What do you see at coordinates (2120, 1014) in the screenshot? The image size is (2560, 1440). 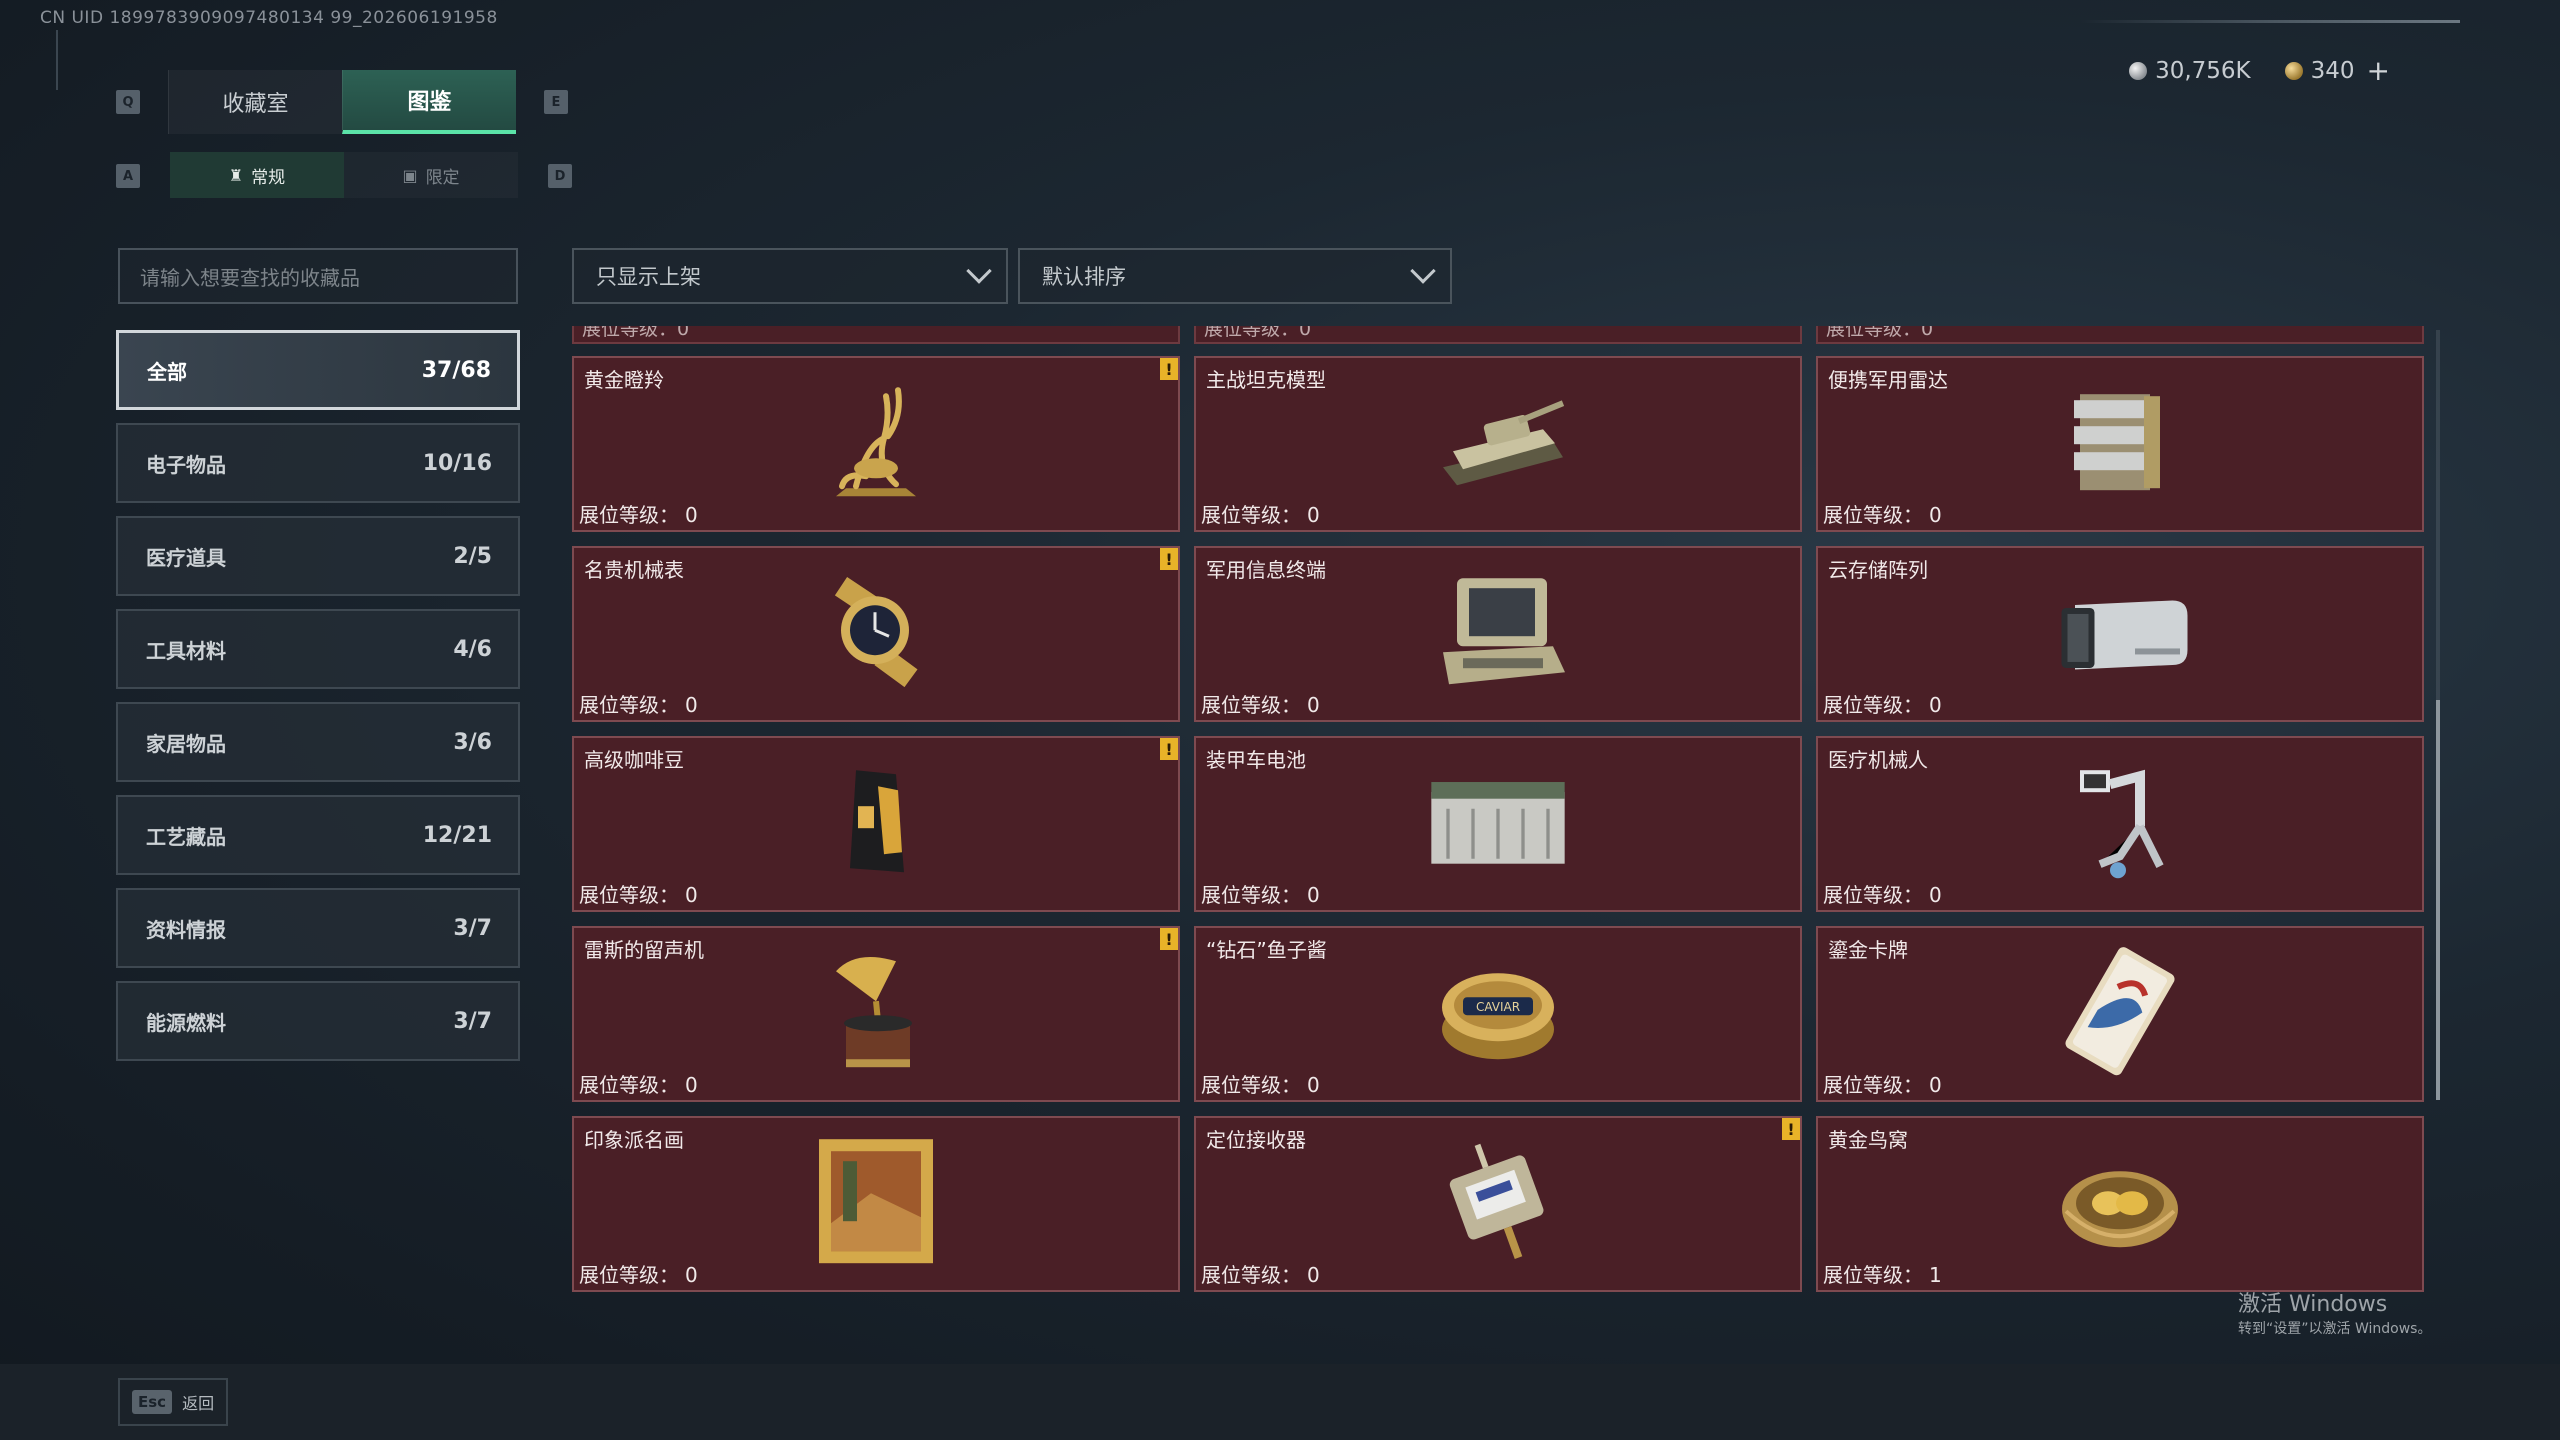 I see `item-card: 鎏金卡牌 展位等级： 0` at bounding box center [2120, 1014].